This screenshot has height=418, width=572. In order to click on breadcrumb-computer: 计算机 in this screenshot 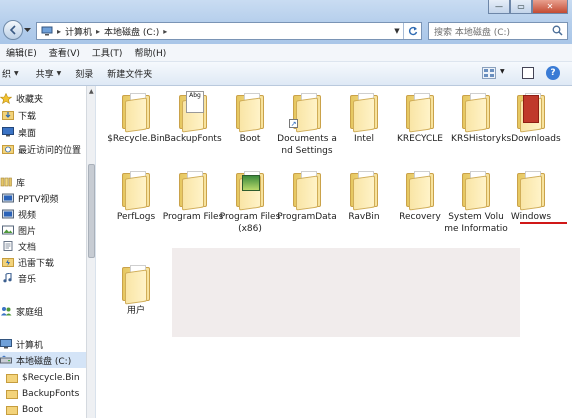, I will do `click(78, 31)`.